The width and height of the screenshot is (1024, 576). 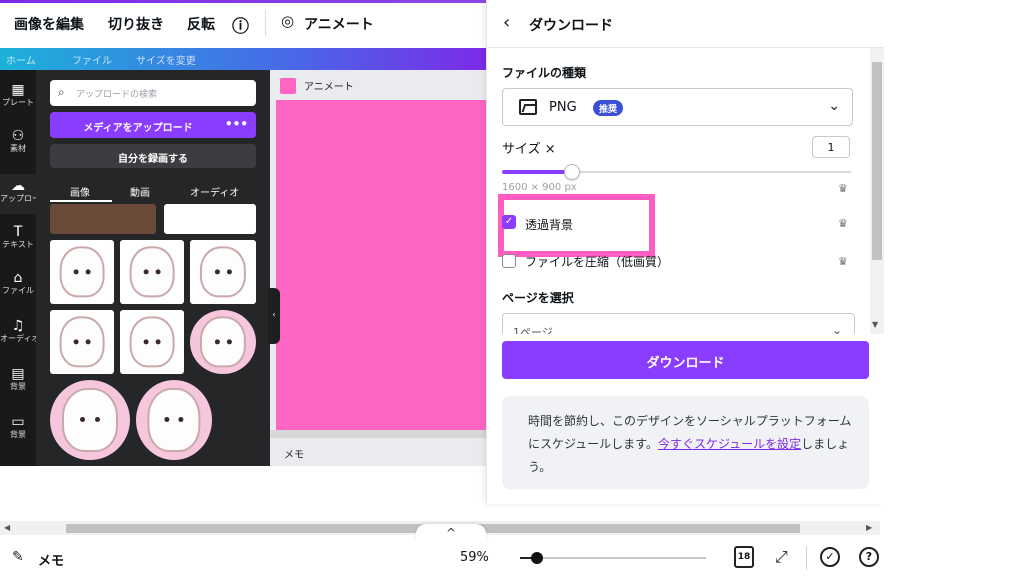 I want to click on back-icon: ‹, so click(x=506, y=22).